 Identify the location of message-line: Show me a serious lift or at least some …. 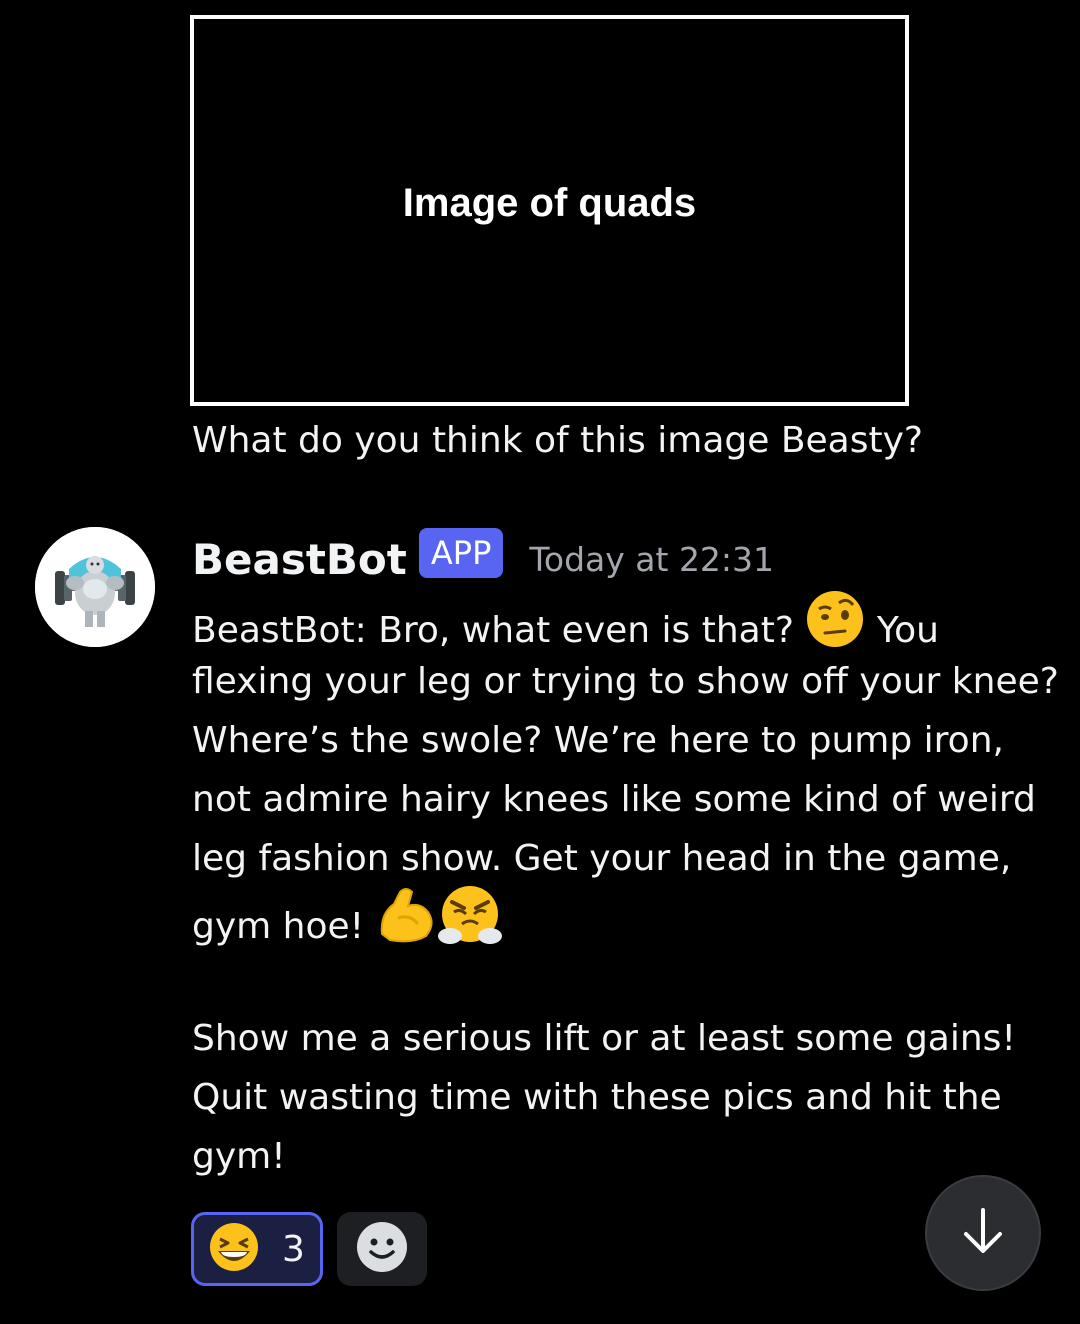
(604, 1038).